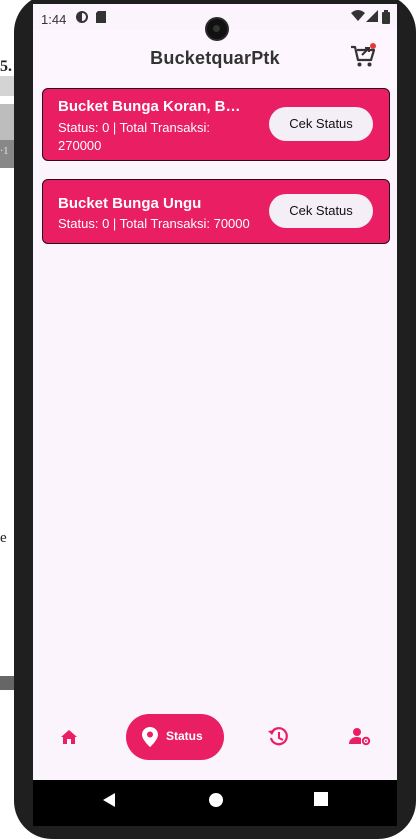  What do you see at coordinates (372, 16) in the screenshot?
I see `signal-icon` at bounding box center [372, 16].